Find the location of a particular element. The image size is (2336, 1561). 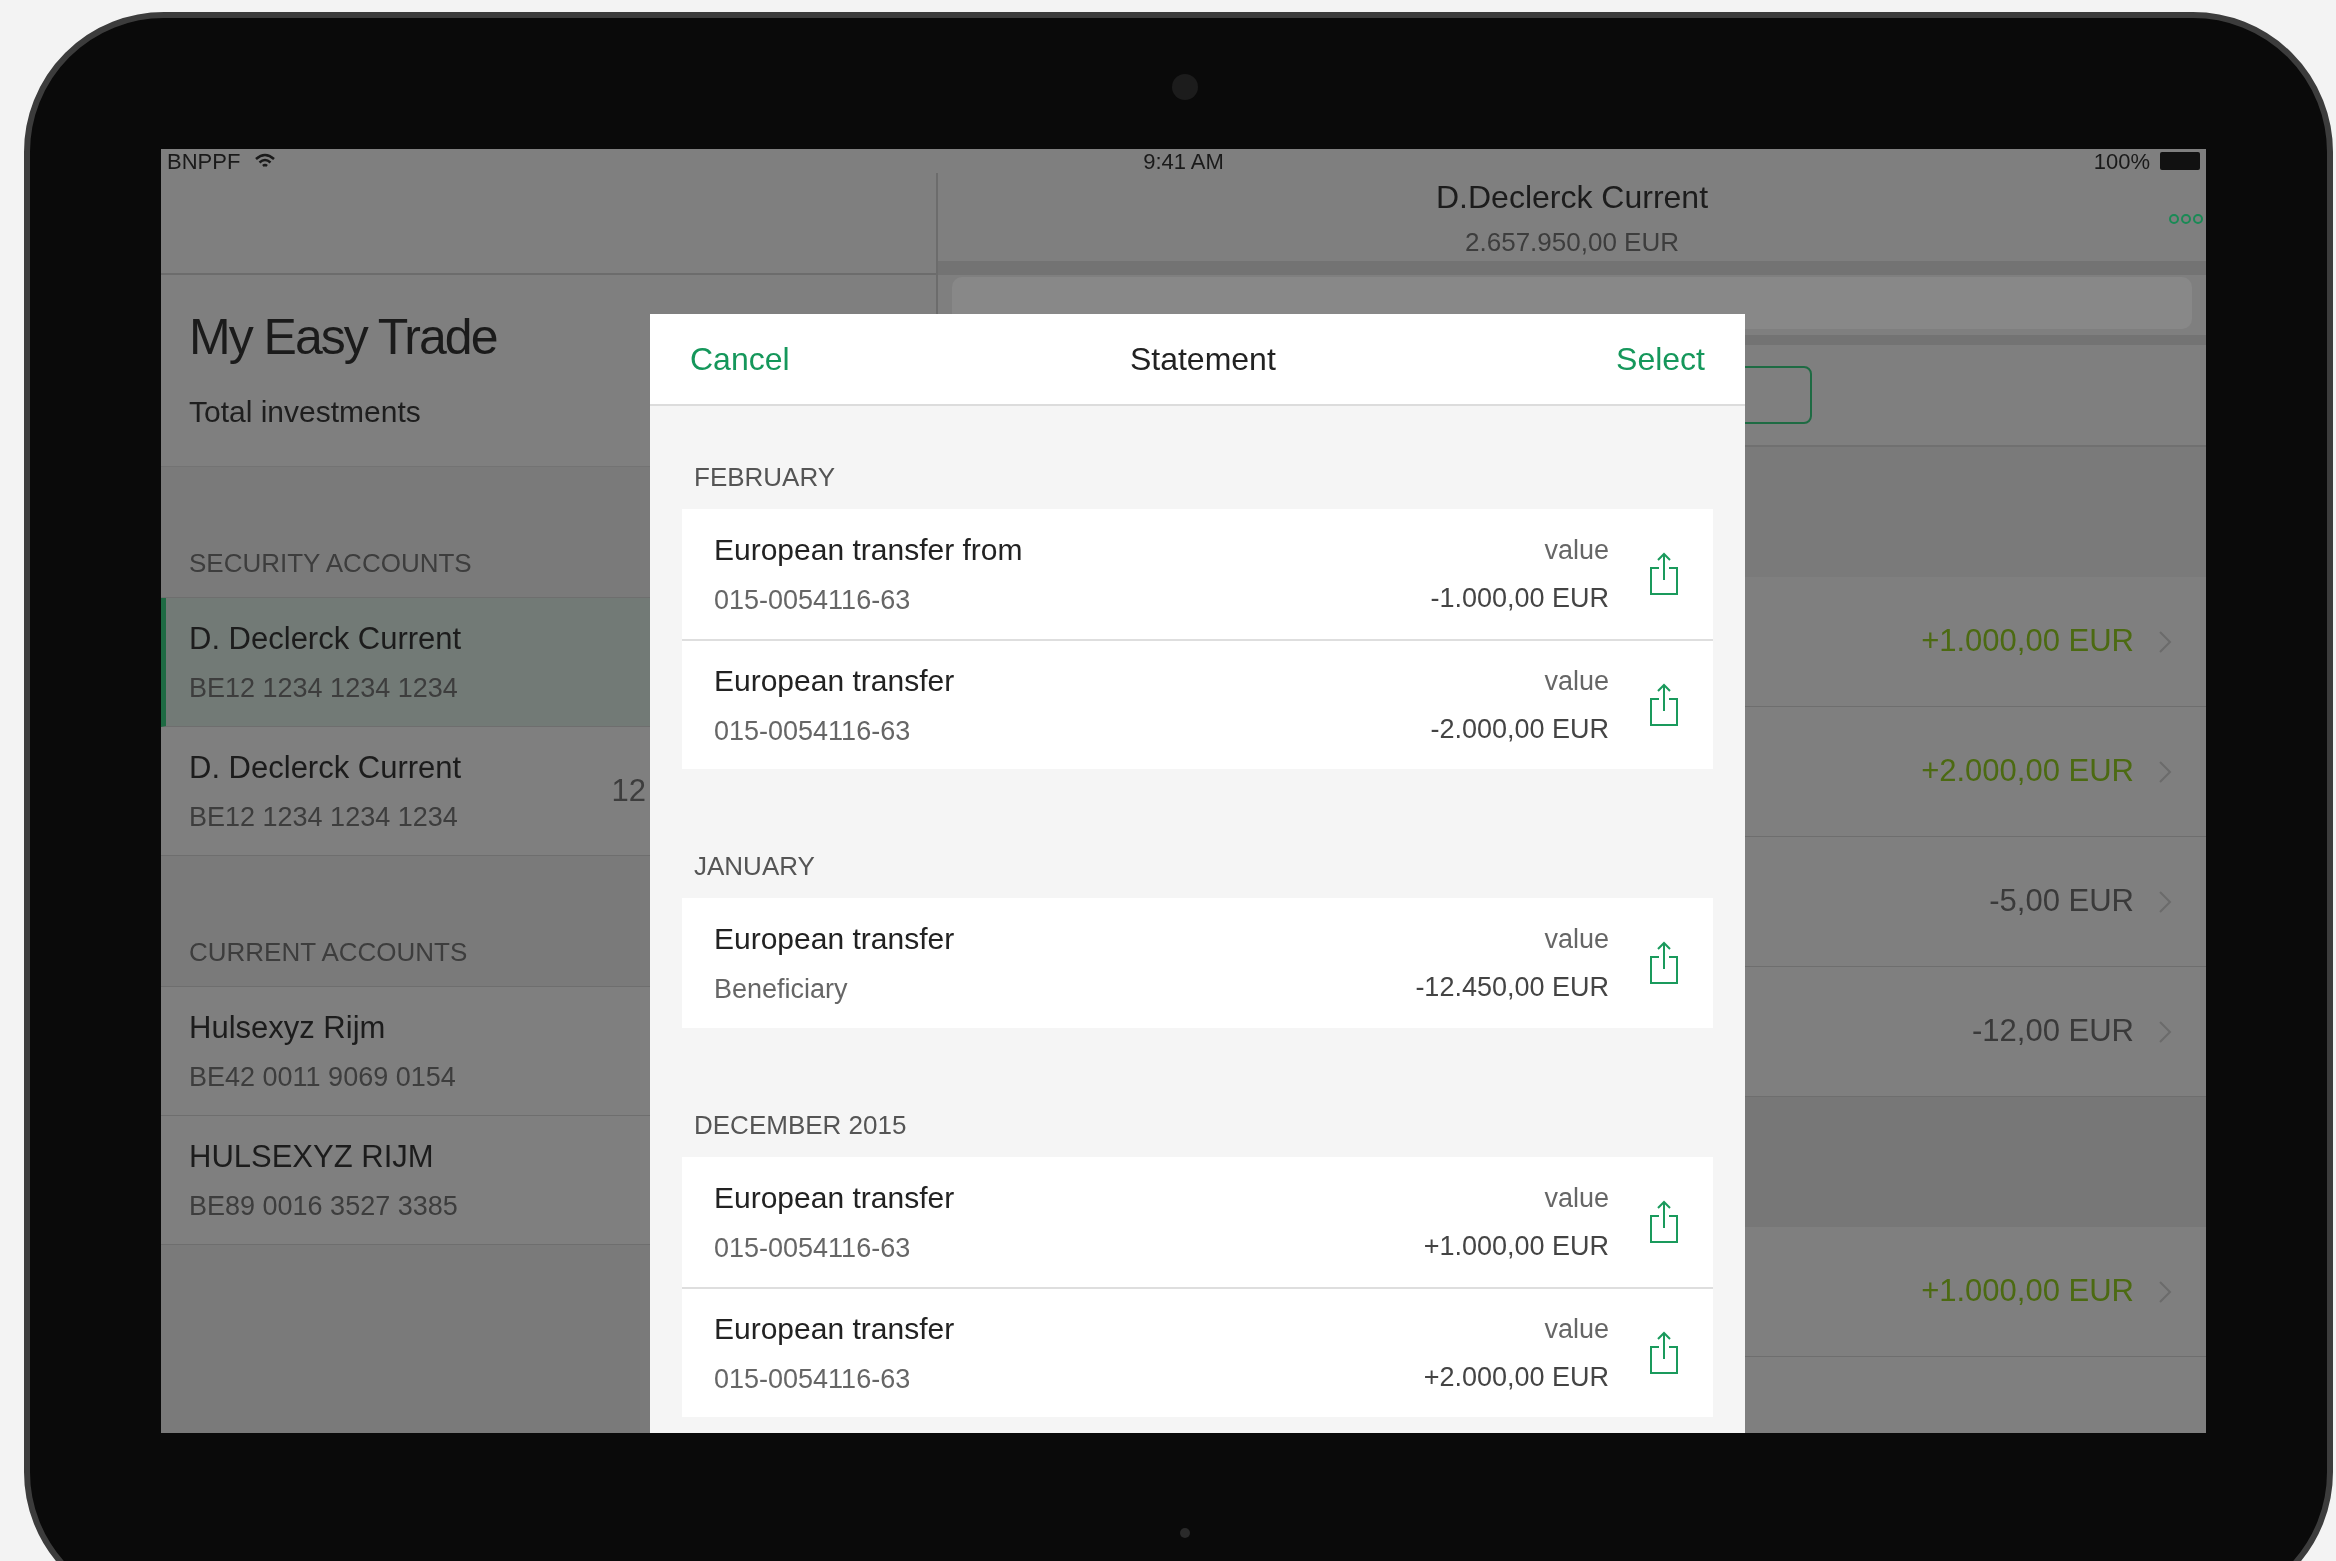

battery-percent: 100% is located at coordinates (2121, 162).